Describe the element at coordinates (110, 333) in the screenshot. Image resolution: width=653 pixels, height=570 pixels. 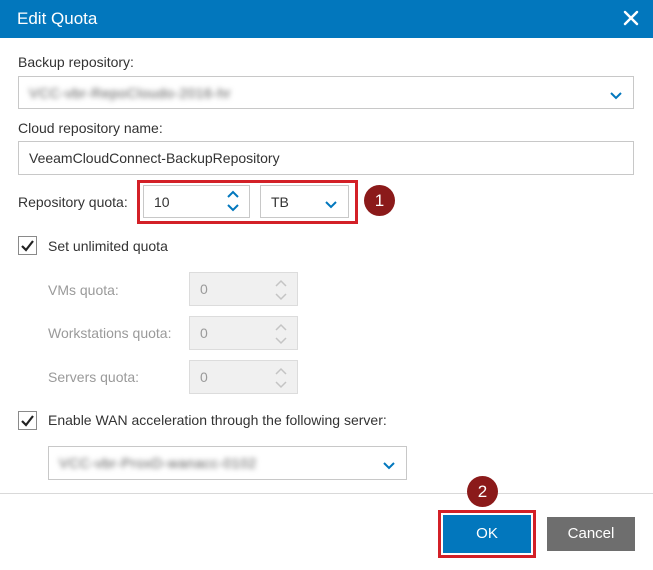
I see `workstations-quota-label: Workstations quota:` at that location.